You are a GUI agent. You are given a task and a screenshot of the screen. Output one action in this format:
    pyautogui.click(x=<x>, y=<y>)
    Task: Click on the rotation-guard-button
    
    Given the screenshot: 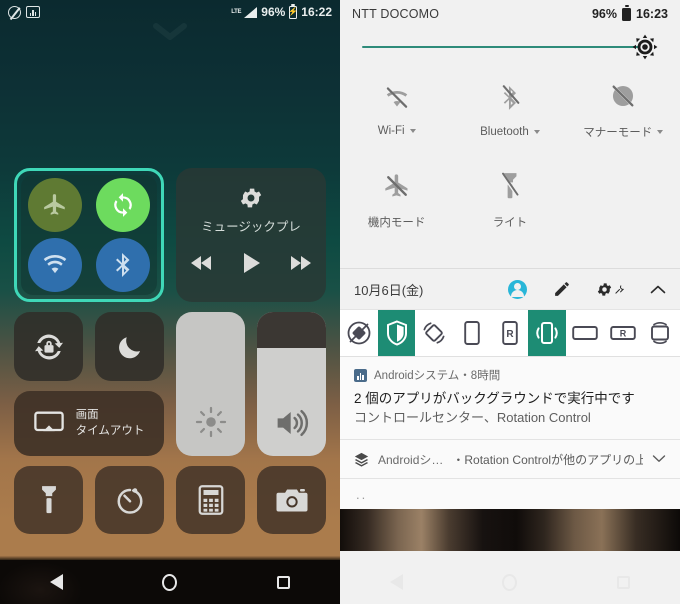 What is the action you would take?
    pyautogui.click(x=396, y=333)
    